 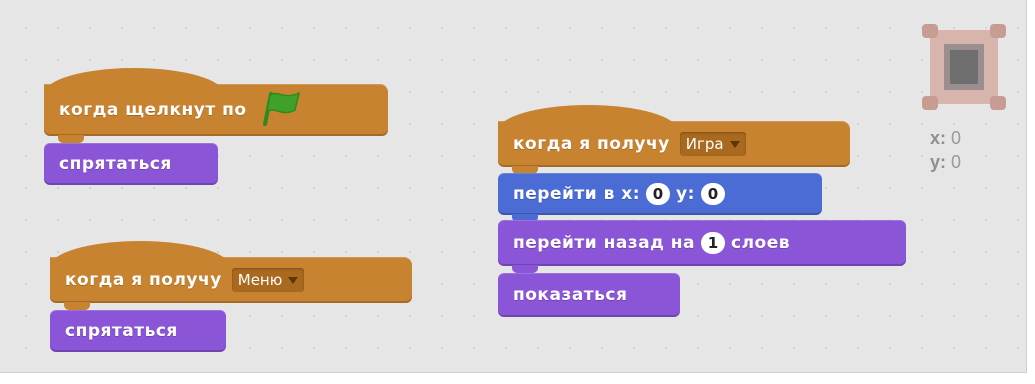 What do you see at coordinates (658, 194) in the screenshot?
I see `x-input: 0` at bounding box center [658, 194].